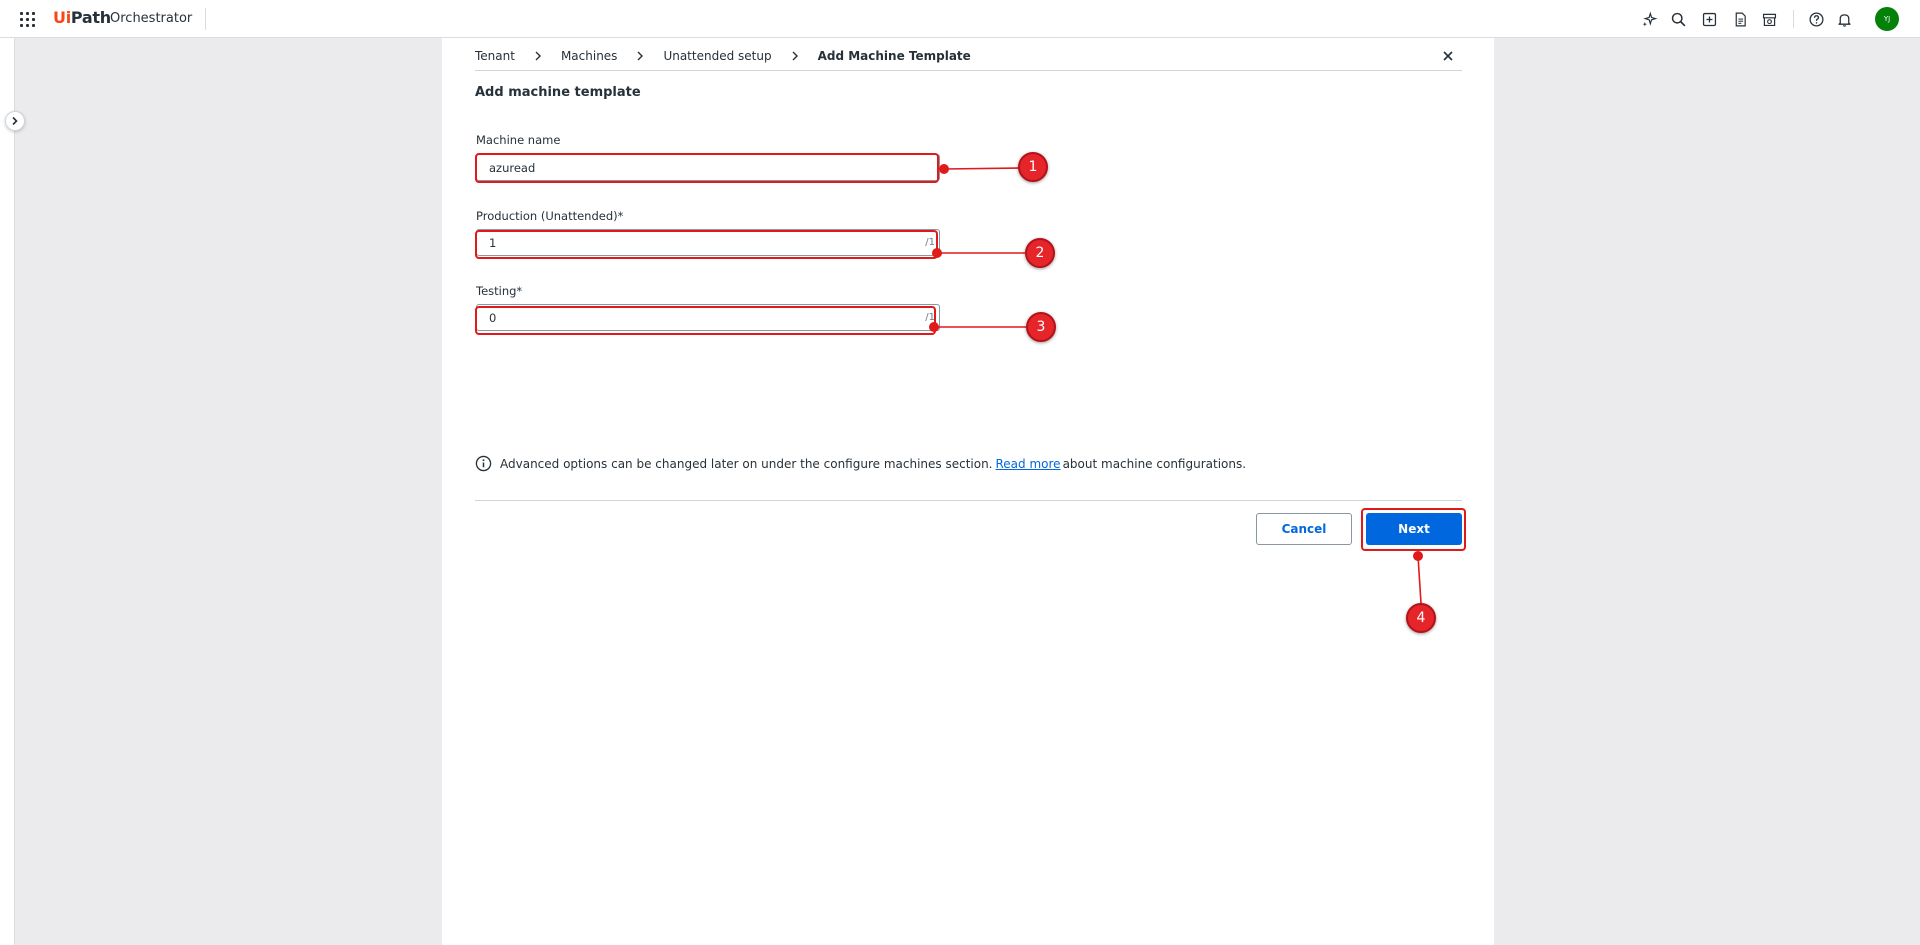 Image resolution: width=1920 pixels, height=945 pixels. What do you see at coordinates (495, 56) in the screenshot?
I see `breadcrumb-tenant: Tenant` at bounding box center [495, 56].